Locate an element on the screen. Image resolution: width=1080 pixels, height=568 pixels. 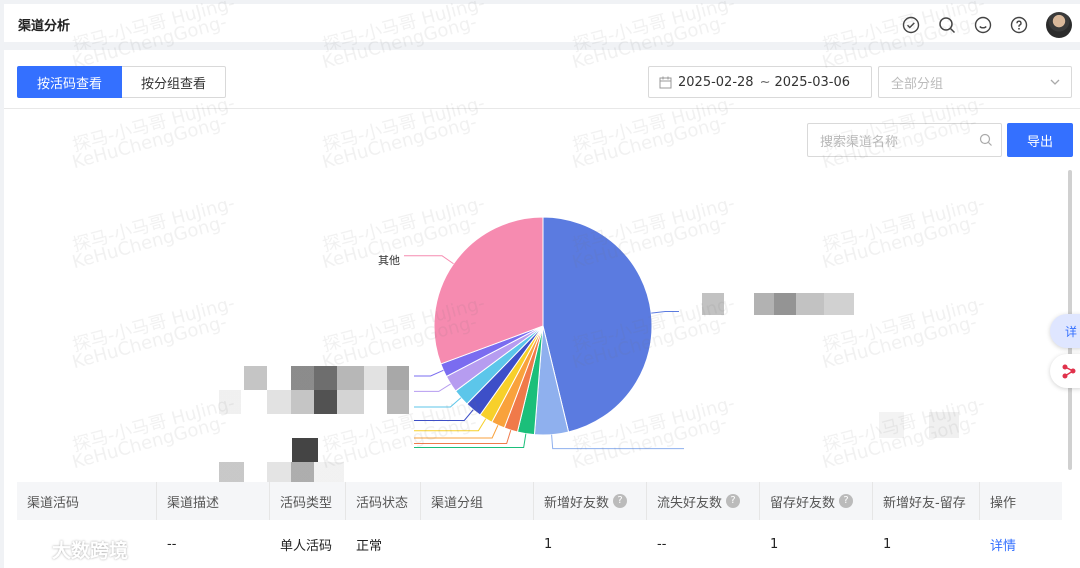
table-header-cell: 渠道分组 is located at coordinates (477, 501).